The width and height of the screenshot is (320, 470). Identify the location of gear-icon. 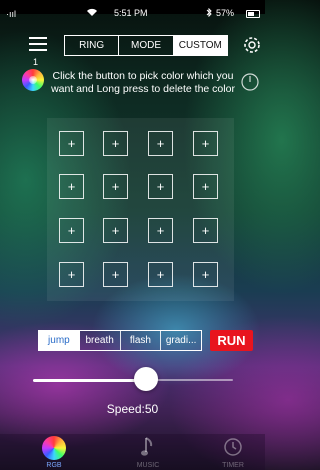
(252, 45).